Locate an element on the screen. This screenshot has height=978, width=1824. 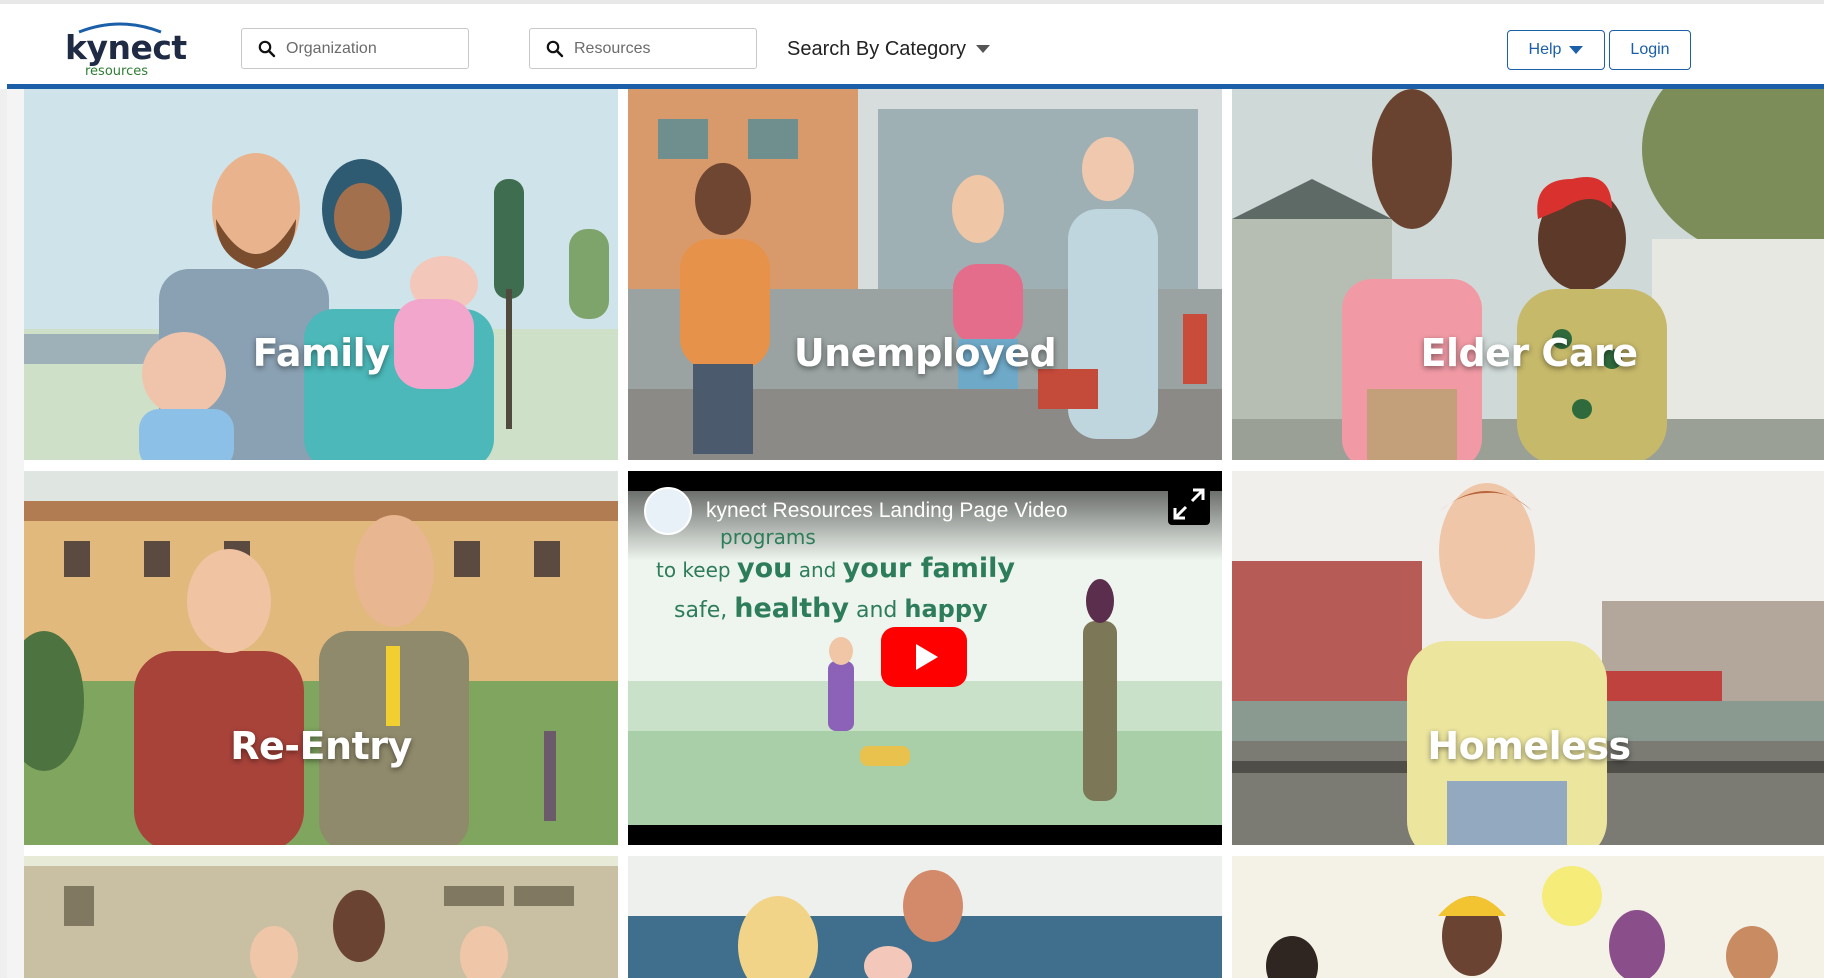
logo-subtitle: resources is located at coordinates (117, 71).